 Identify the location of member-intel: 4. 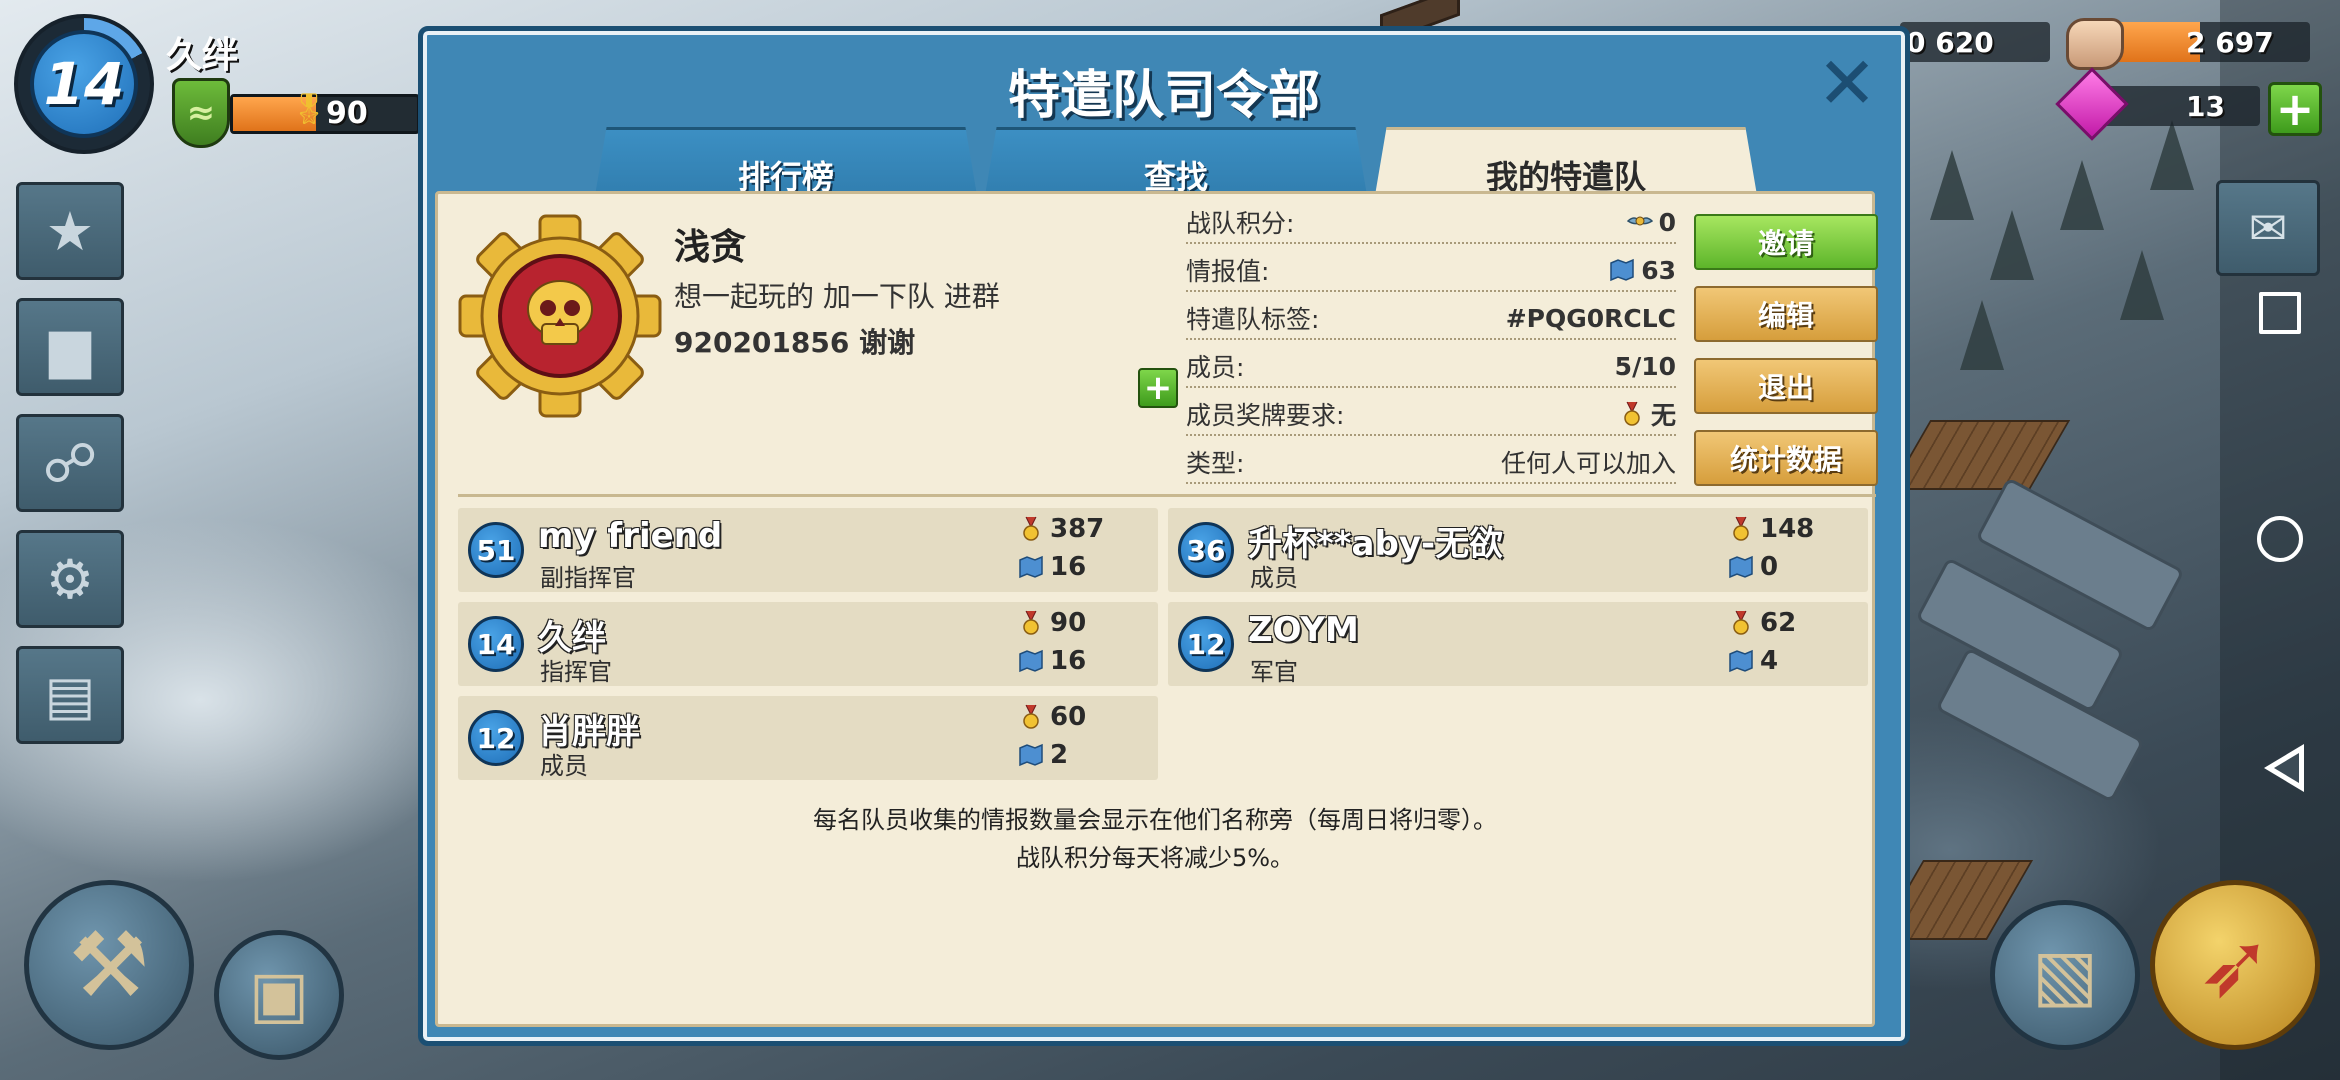
(1753, 661).